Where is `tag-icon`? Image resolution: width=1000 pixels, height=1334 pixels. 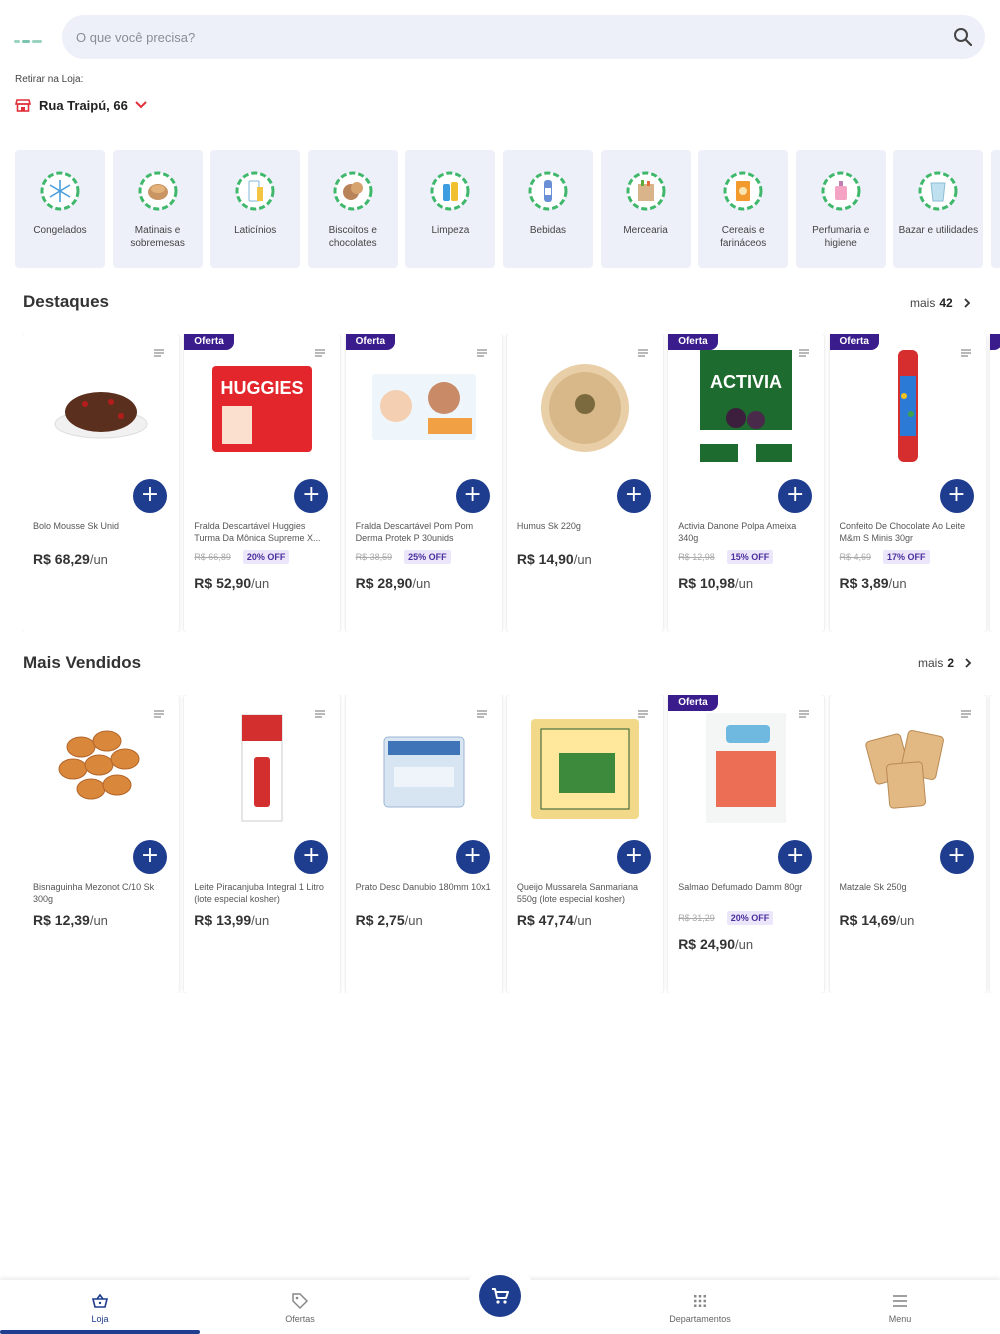
tag-icon is located at coordinates (300, 1301).